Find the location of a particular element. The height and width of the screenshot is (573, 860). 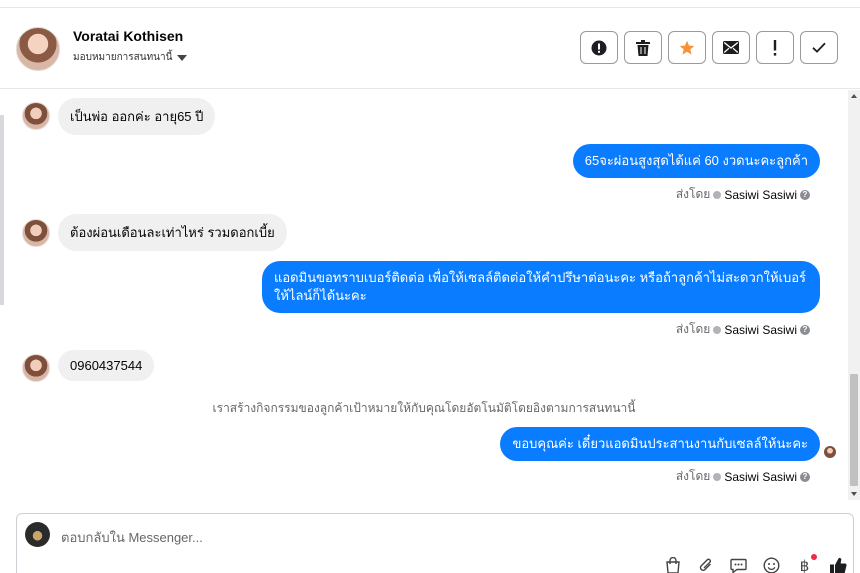

notification-dot is located at coordinates (814, 557).